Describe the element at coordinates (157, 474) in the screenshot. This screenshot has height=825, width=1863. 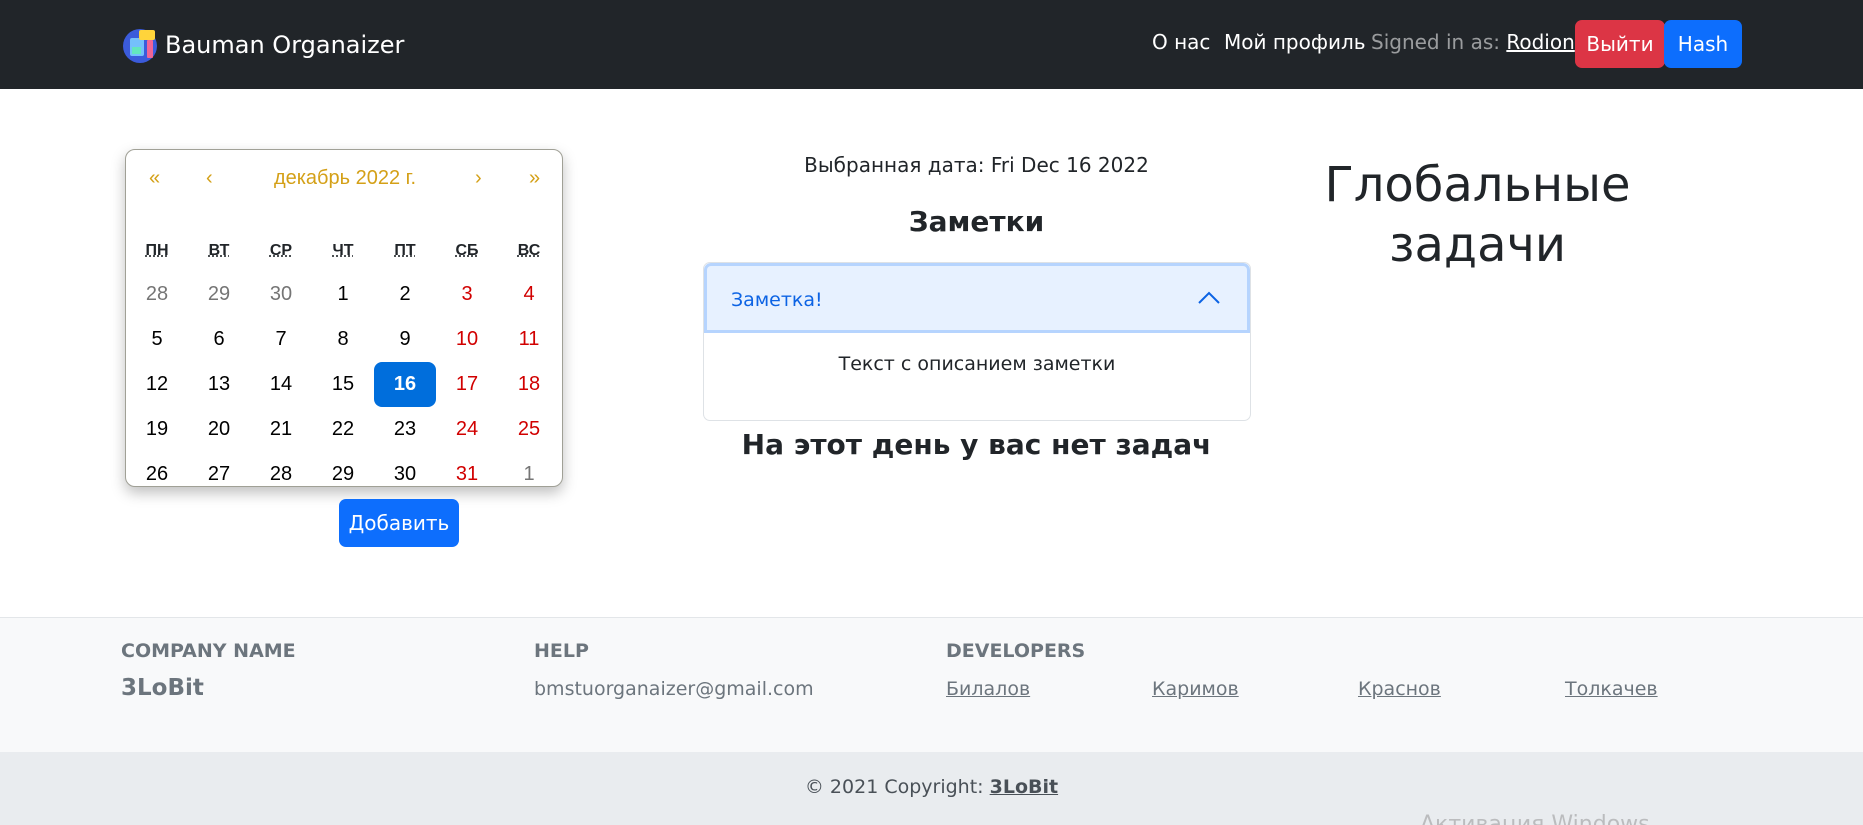
I see `calendar-day: 26` at that location.